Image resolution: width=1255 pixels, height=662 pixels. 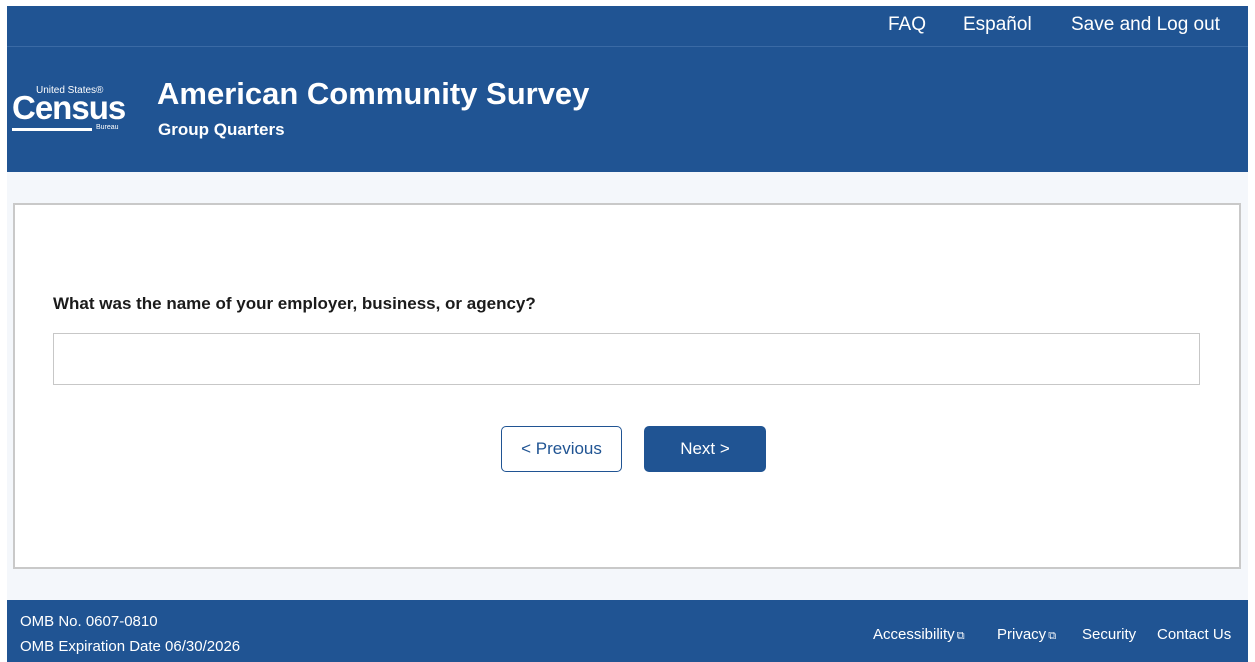 I want to click on privacy-link: Privacy ⧉, so click(x=1026, y=634).